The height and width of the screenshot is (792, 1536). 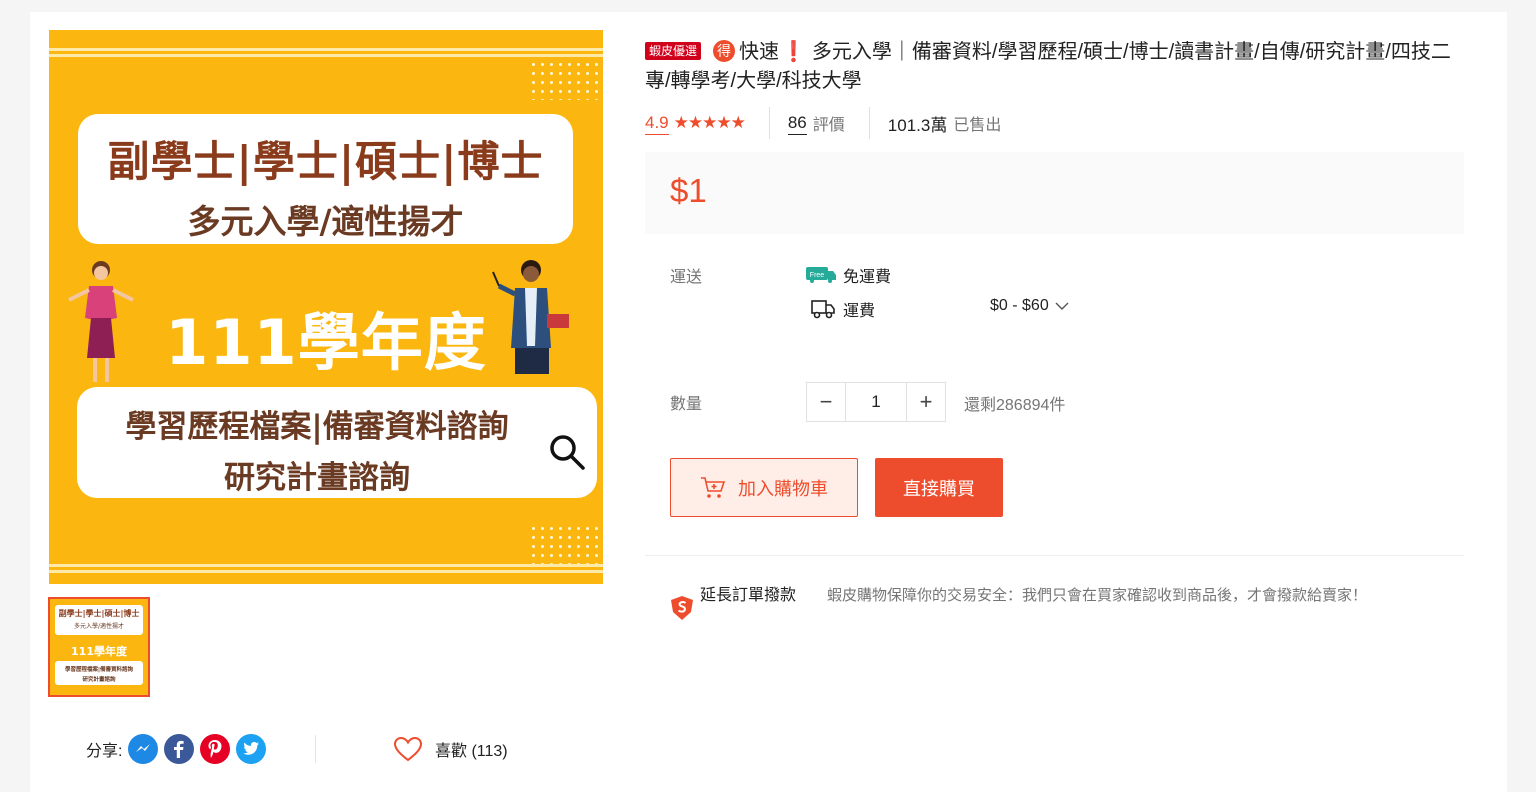 What do you see at coordinates (99, 651) in the screenshot?
I see `thumb-year: 111學年度` at bounding box center [99, 651].